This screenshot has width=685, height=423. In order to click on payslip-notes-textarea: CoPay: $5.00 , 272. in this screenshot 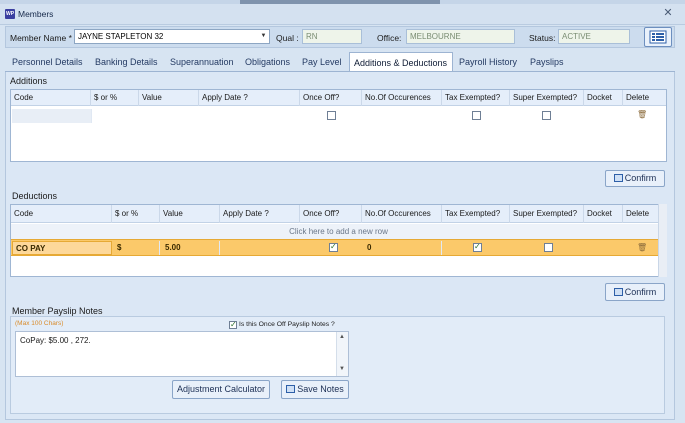, I will do `click(182, 354)`.